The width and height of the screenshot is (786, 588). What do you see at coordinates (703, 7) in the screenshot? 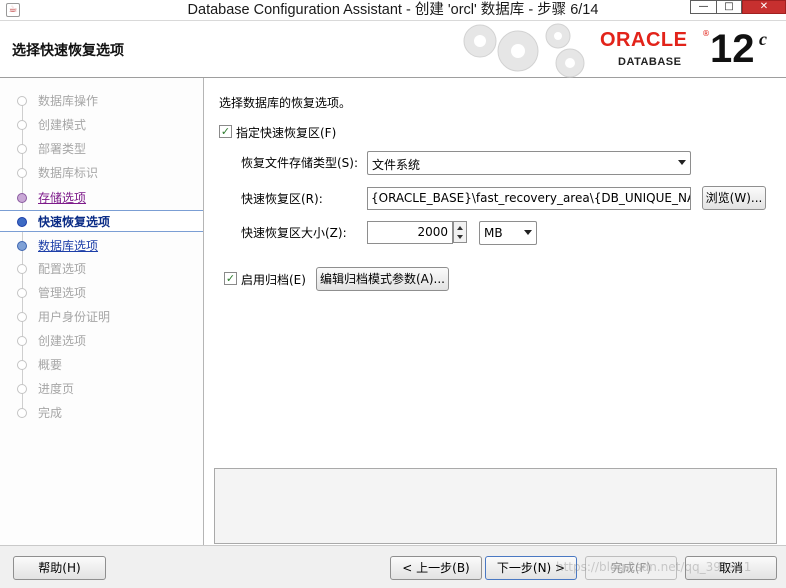
I see `minimize-button: —` at bounding box center [703, 7].